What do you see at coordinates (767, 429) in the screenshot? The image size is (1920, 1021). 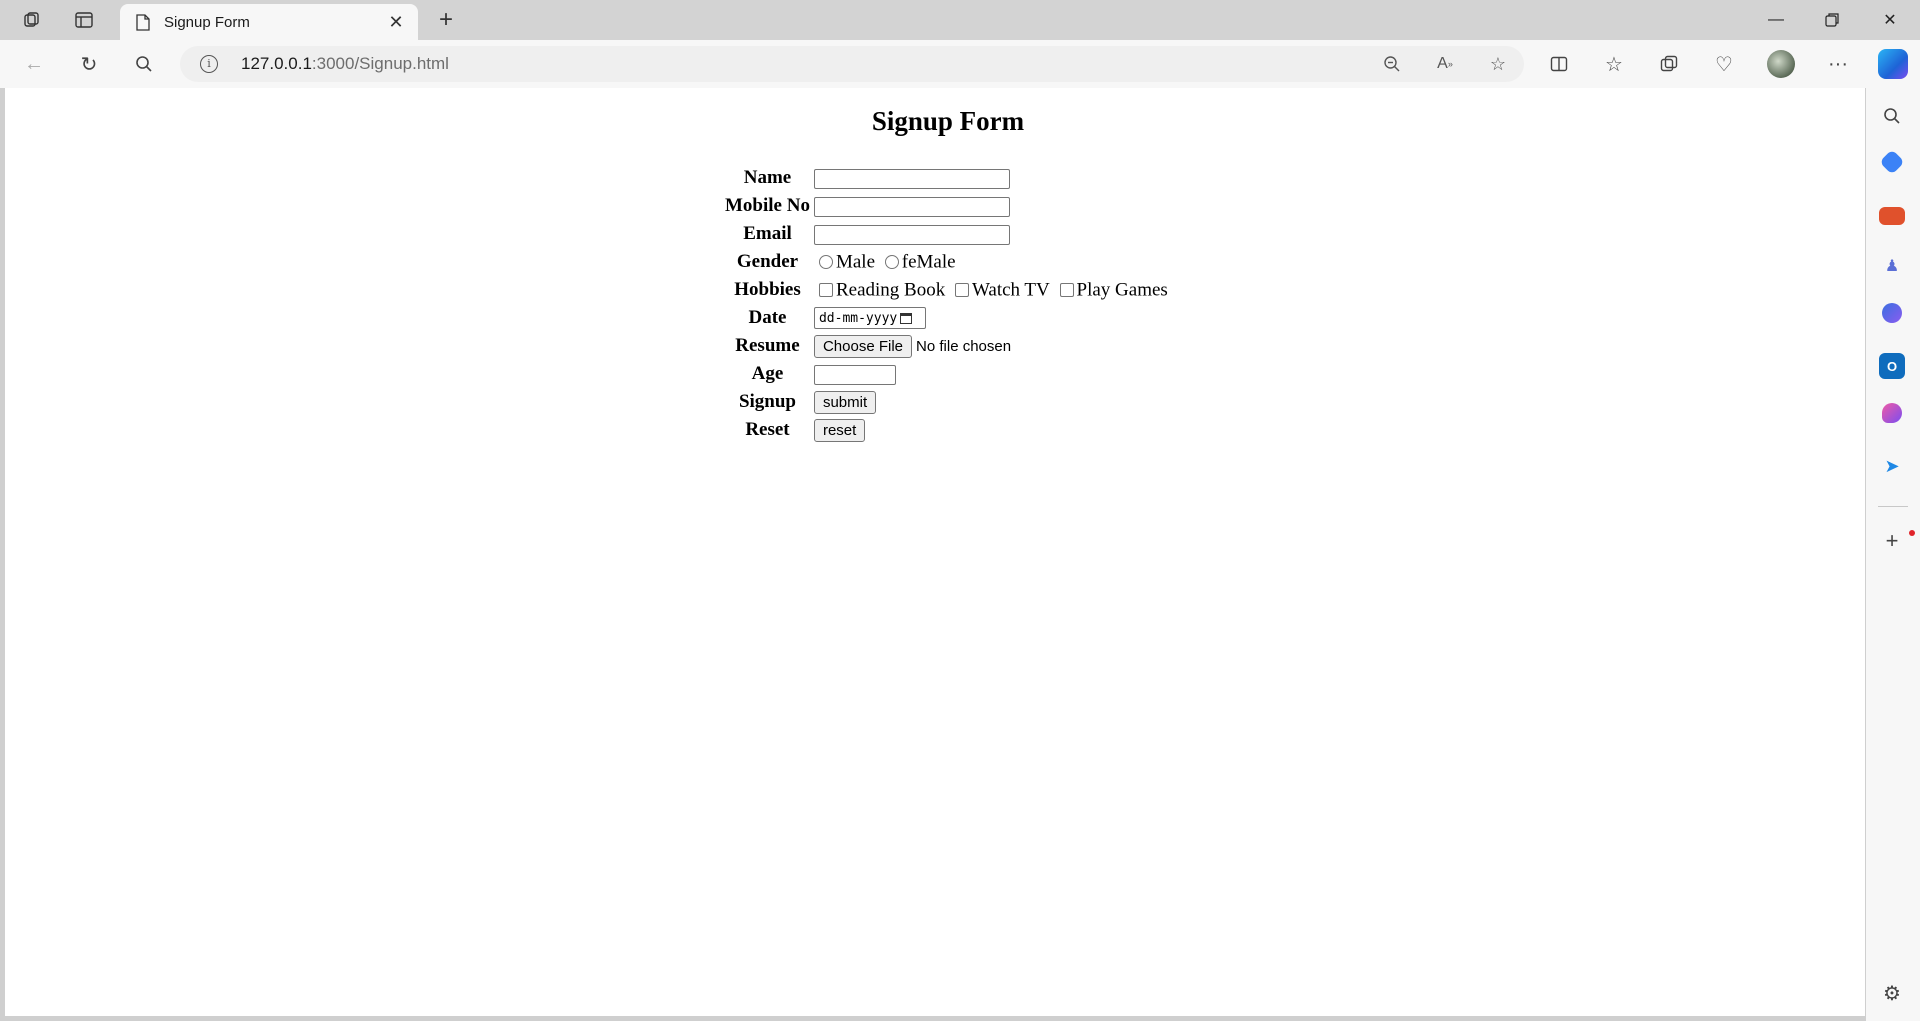 I see `reset-label: Reset` at bounding box center [767, 429].